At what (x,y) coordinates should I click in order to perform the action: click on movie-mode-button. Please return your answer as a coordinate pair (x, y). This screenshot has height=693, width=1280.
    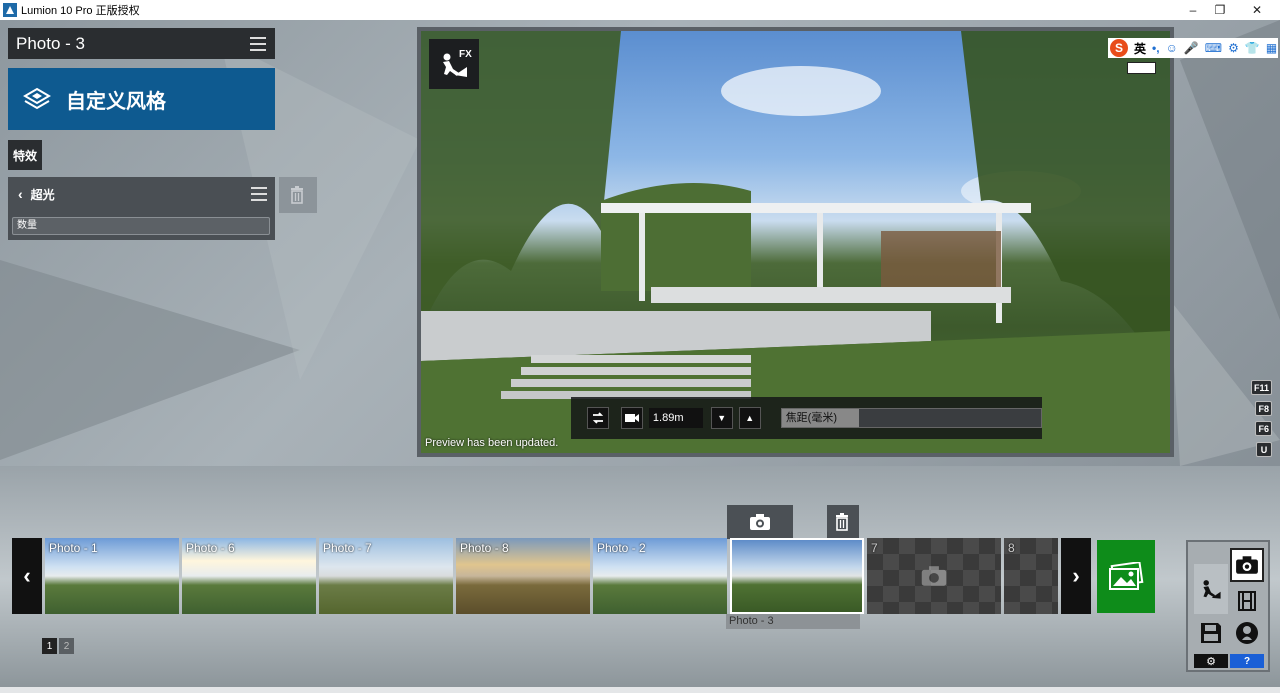
    Looking at the image, I should click on (1247, 601).